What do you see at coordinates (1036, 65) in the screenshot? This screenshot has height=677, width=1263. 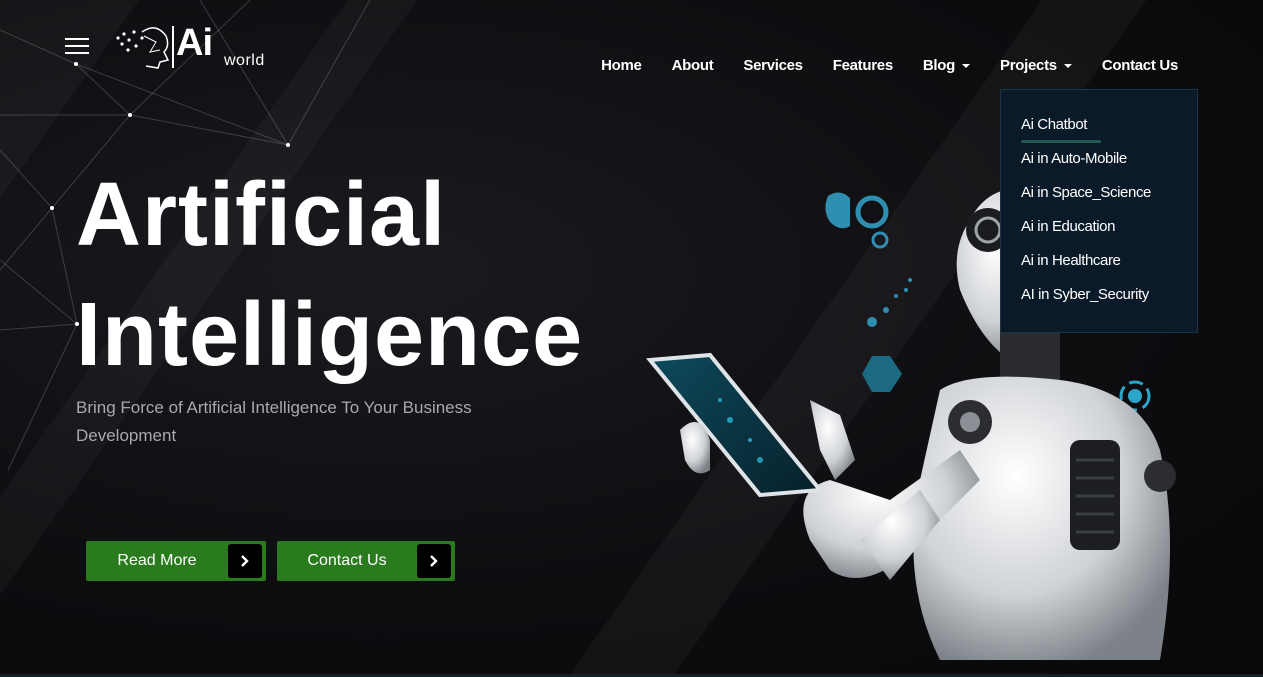 I see `nav-projects: Projects` at bounding box center [1036, 65].